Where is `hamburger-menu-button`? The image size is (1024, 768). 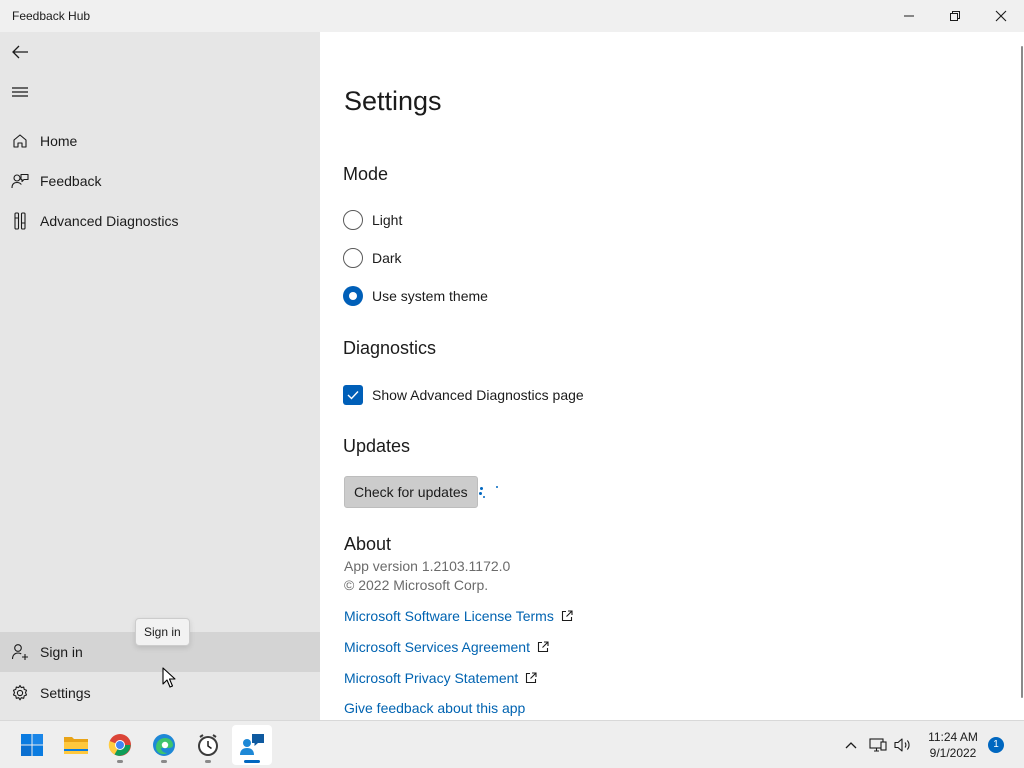 hamburger-menu-button is located at coordinates (20, 92).